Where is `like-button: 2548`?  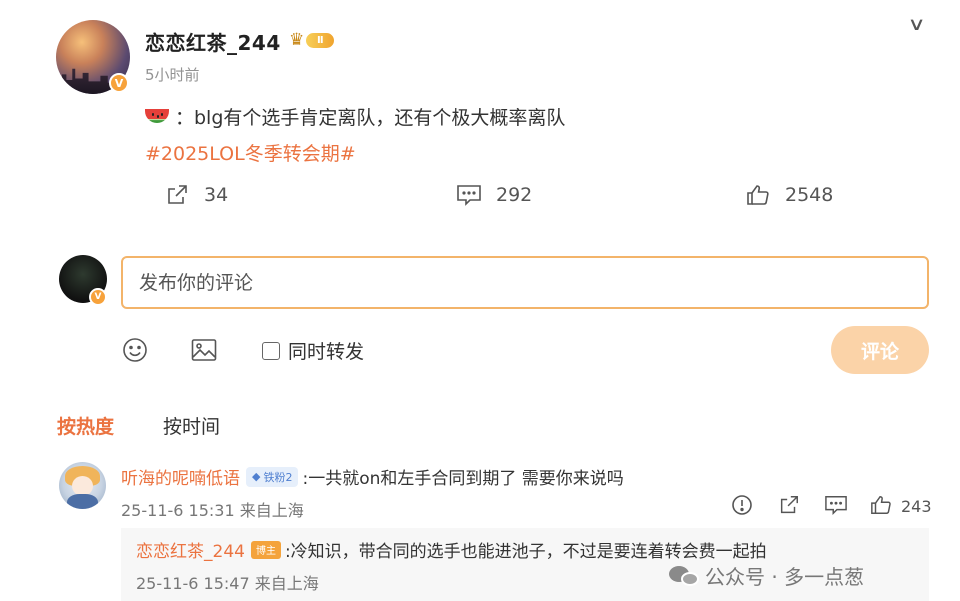
like-button: 2548 is located at coordinates (789, 195).